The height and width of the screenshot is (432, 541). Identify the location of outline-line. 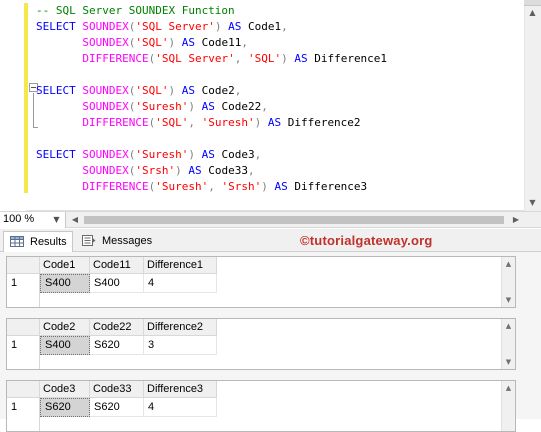
(33, 110).